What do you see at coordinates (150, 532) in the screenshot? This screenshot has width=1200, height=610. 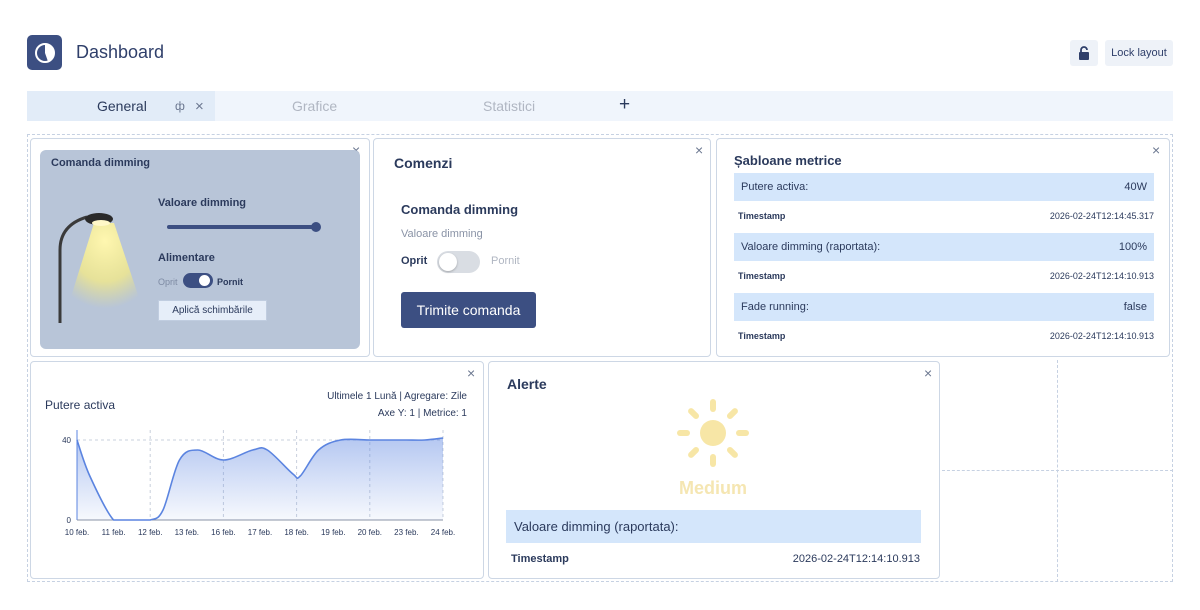 I see `x-tick-label: 12 feb.` at bounding box center [150, 532].